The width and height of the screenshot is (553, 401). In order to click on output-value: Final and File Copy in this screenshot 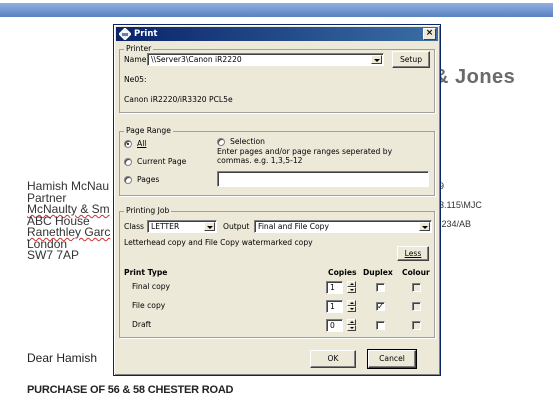, I will do `click(293, 226)`.